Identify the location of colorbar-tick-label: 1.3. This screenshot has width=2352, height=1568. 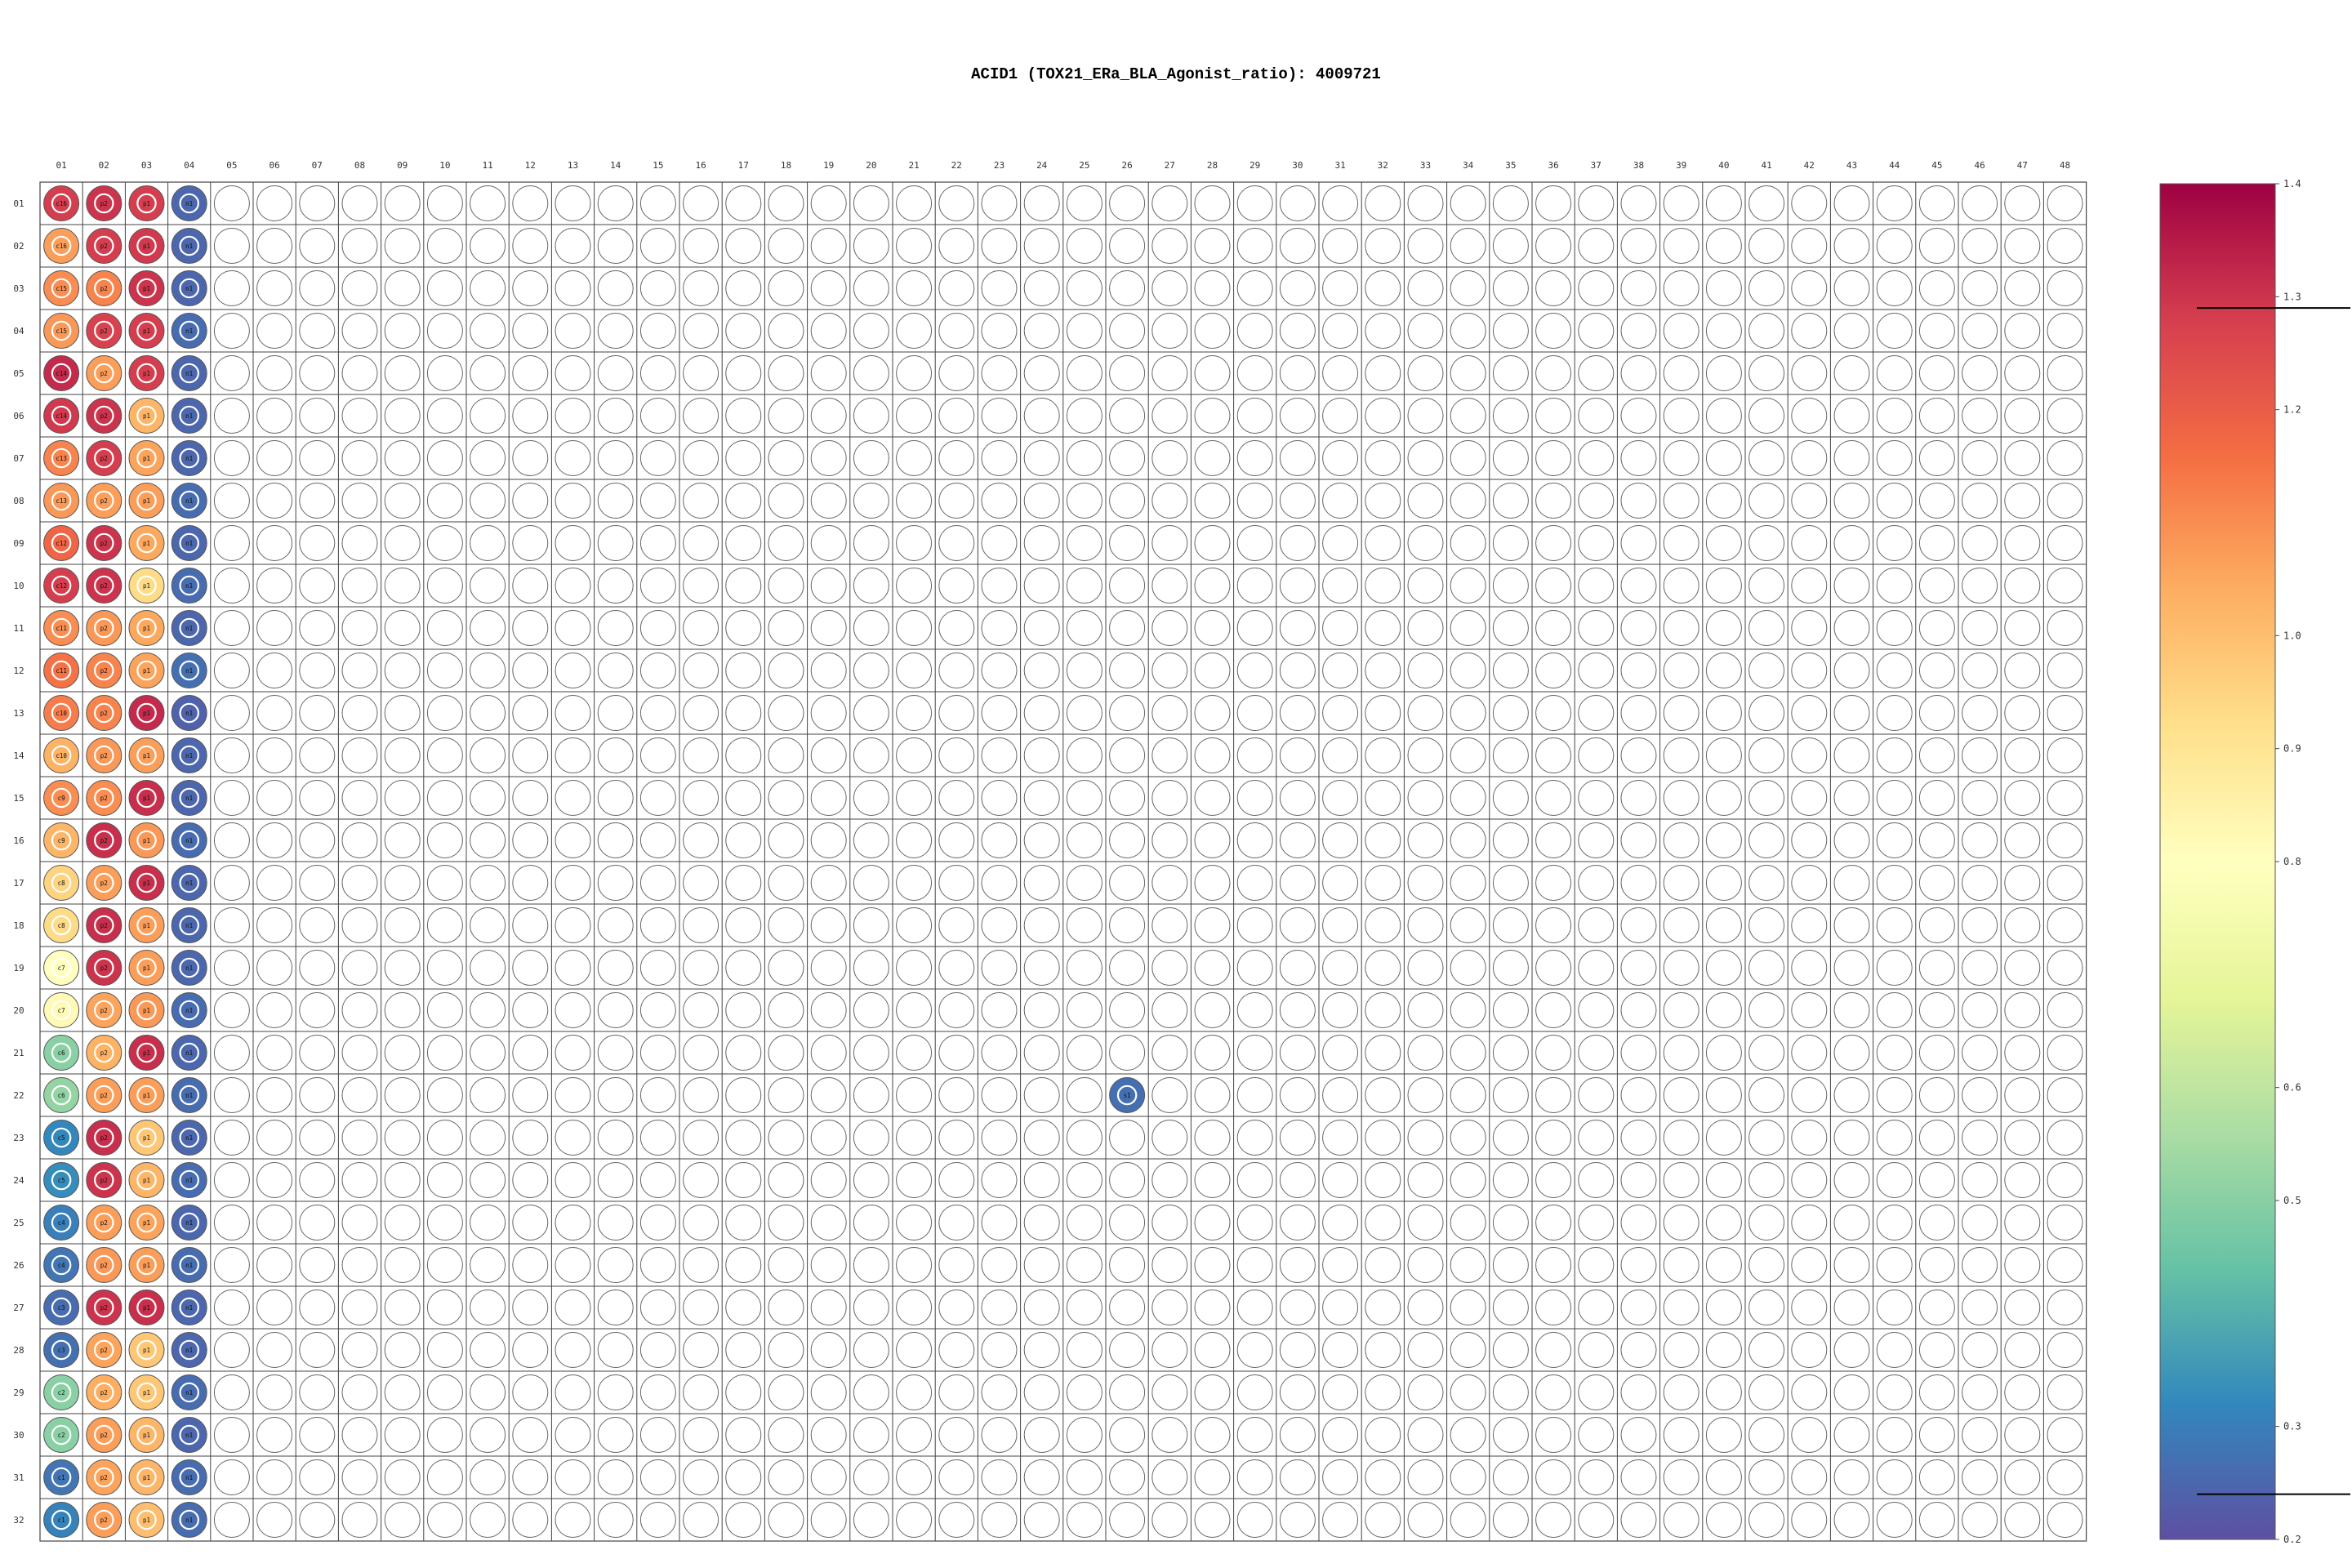
(2292, 296).